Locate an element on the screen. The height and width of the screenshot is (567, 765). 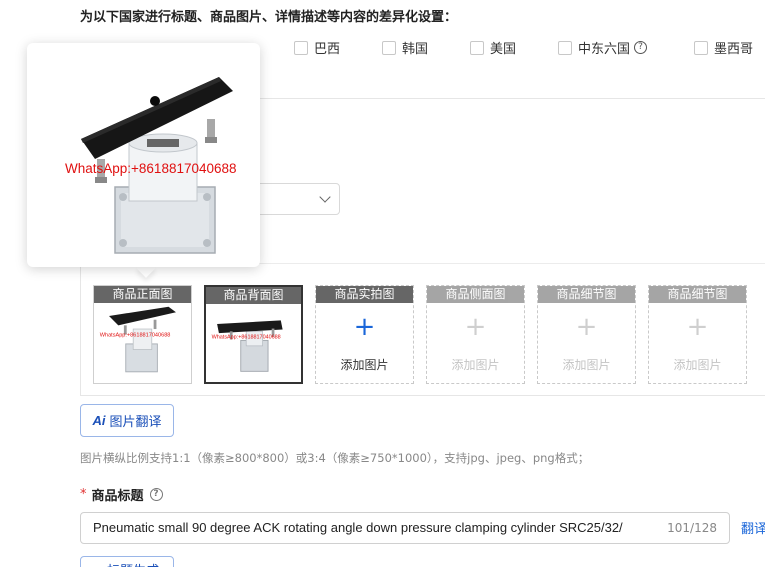
image-slot-detail-2: 商品细节图 + 添加图片 is located at coordinates (697, 334).